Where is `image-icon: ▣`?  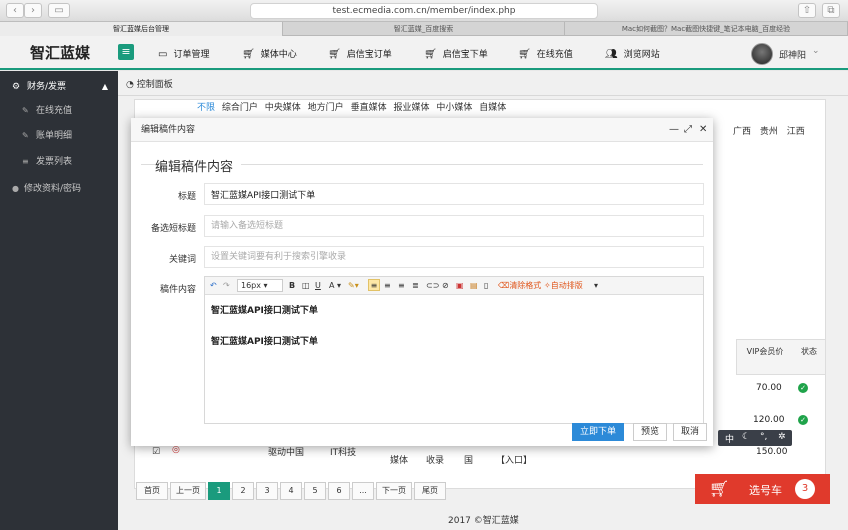
image-icon: ▣ is located at coordinates (460, 286).